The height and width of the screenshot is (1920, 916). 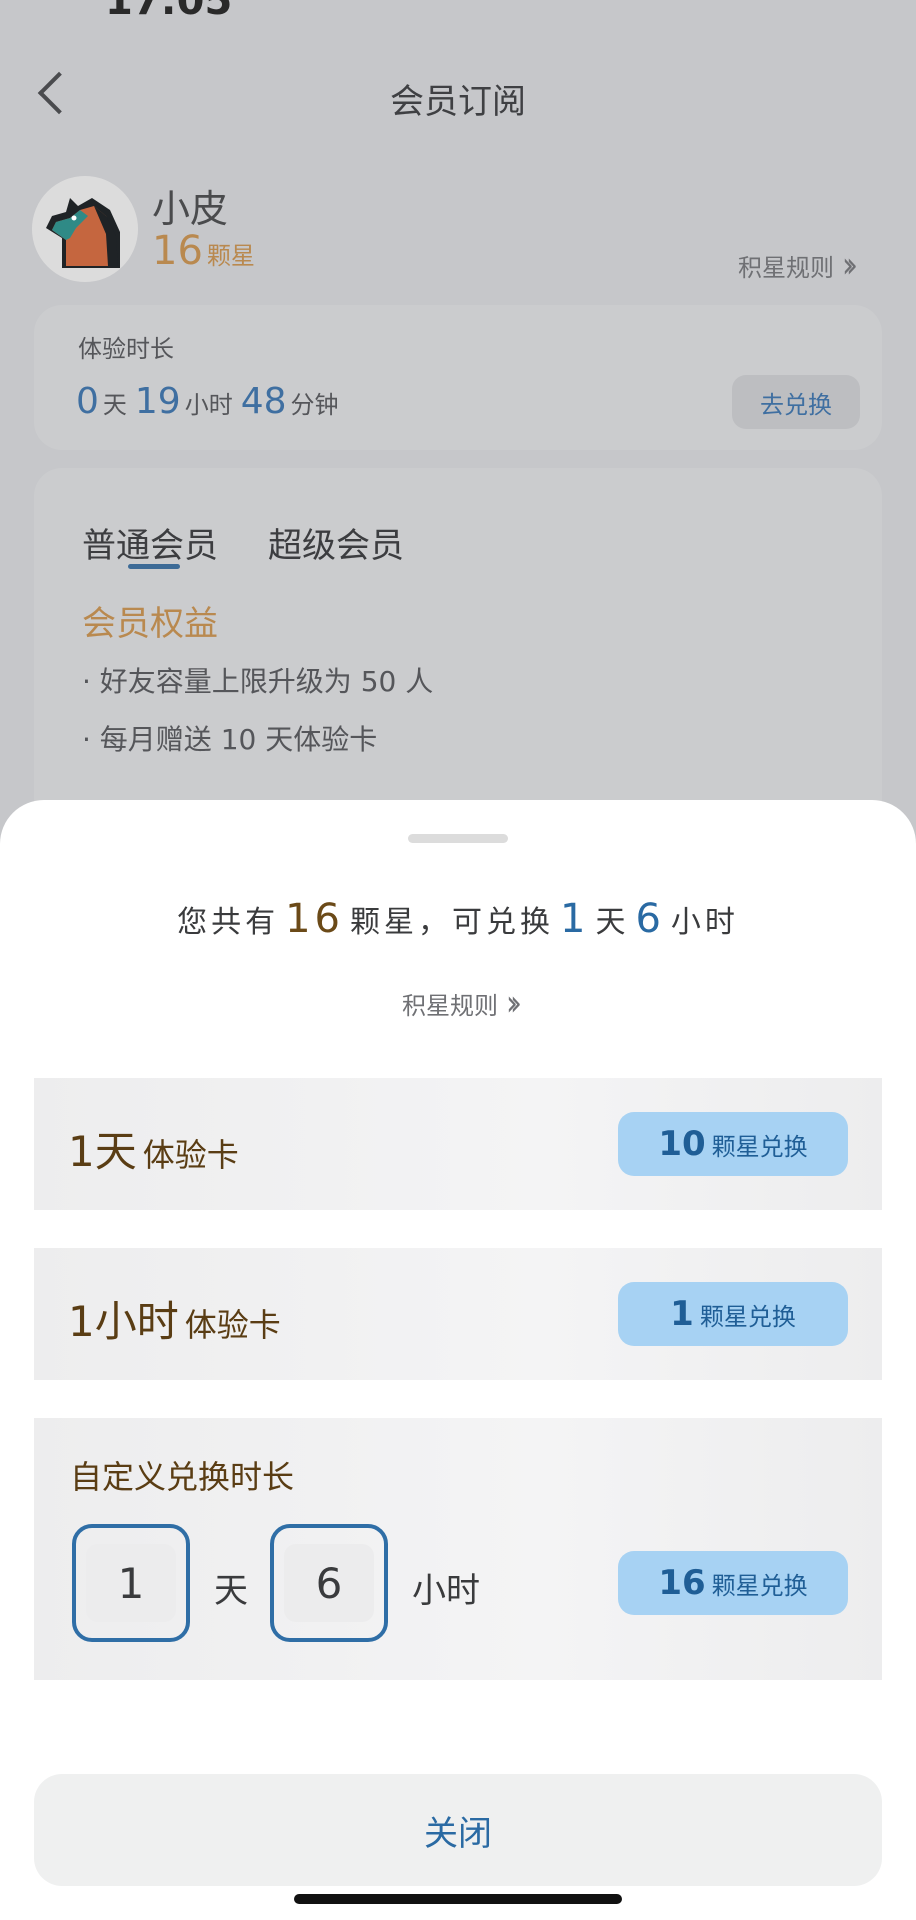 I want to click on trial-days: 0, so click(x=87, y=401).